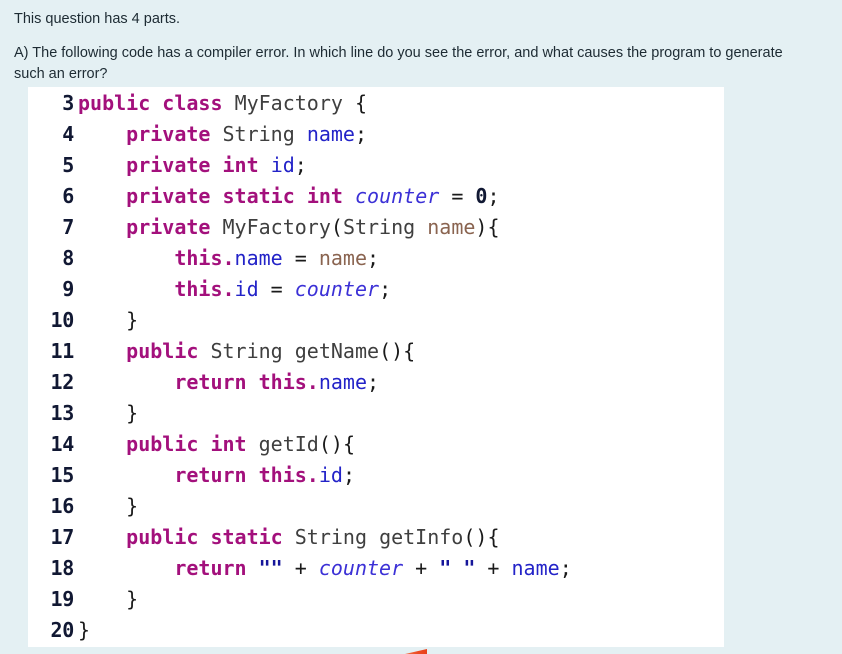 This screenshot has height=654, width=842. Describe the element at coordinates (62, 382) in the screenshot. I see `line-number: 12` at that location.